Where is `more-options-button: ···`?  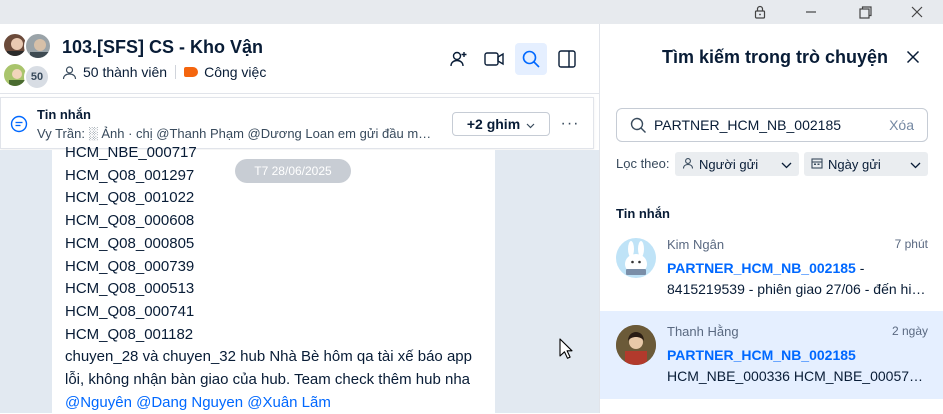 more-options-button: ··· is located at coordinates (570, 124).